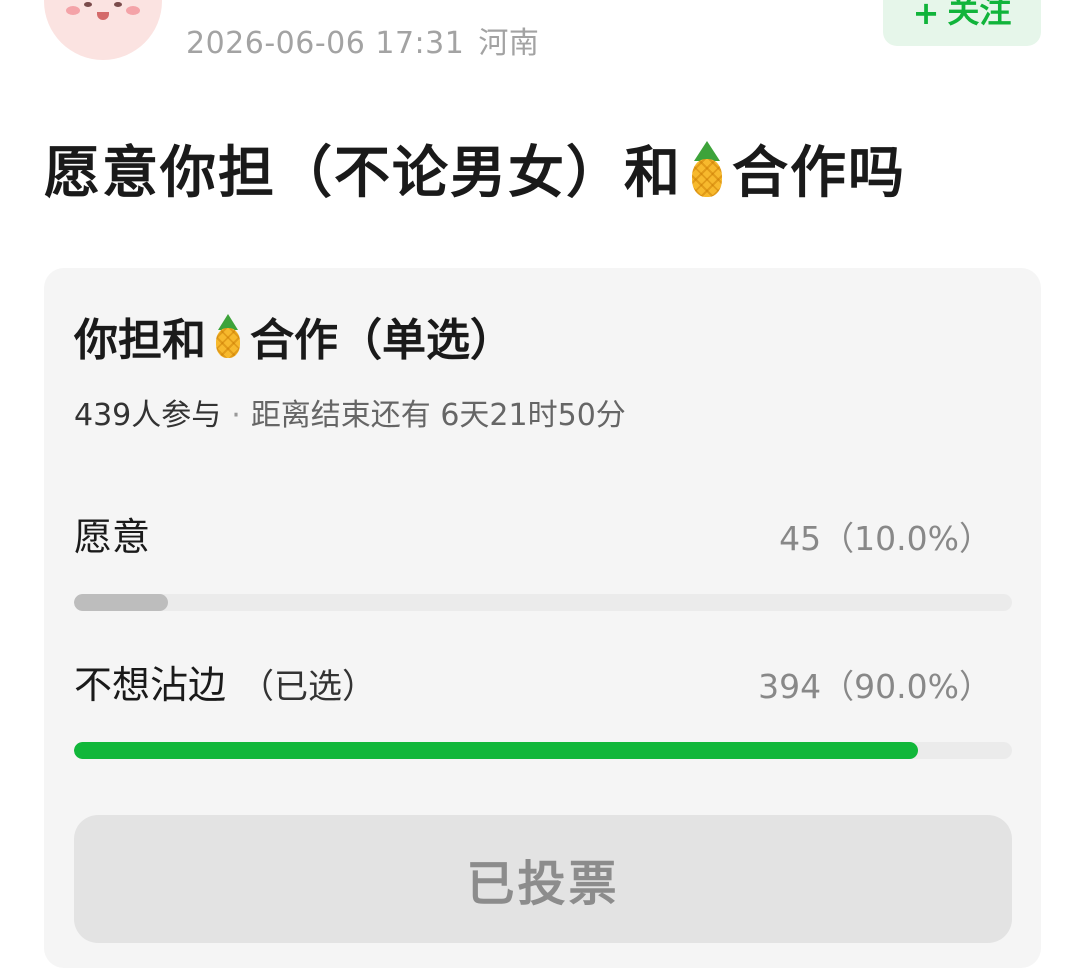  What do you see at coordinates (382, 340) in the screenshot?
I see `poll-title-text-end: 合作（单选）` at bounding box center [382, 340].